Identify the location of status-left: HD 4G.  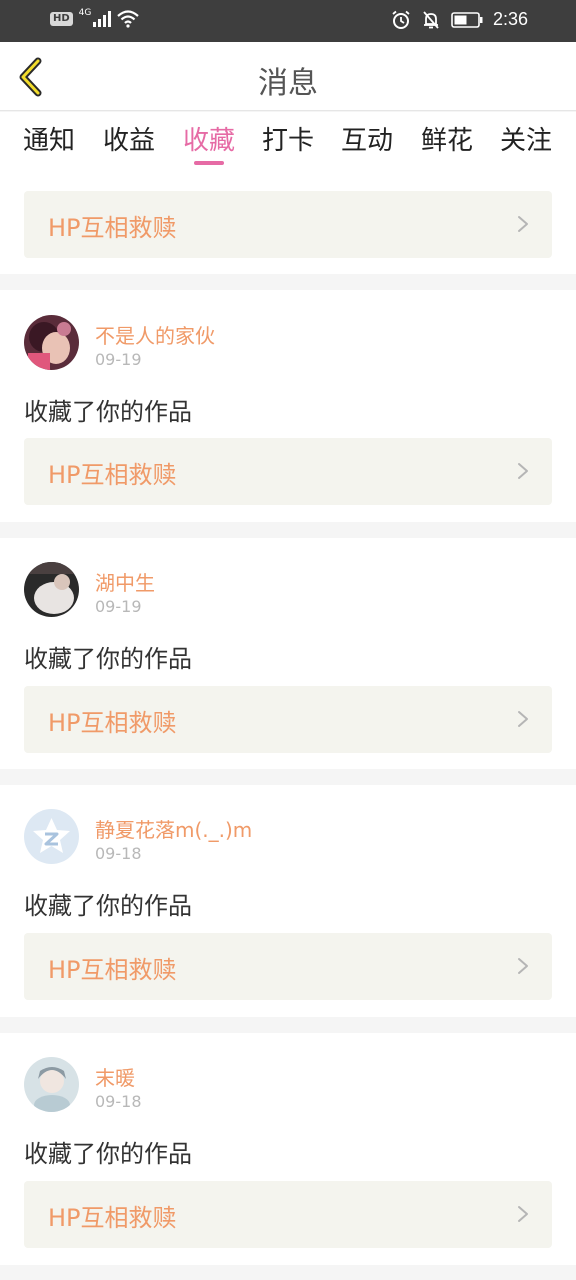
(95, 18).